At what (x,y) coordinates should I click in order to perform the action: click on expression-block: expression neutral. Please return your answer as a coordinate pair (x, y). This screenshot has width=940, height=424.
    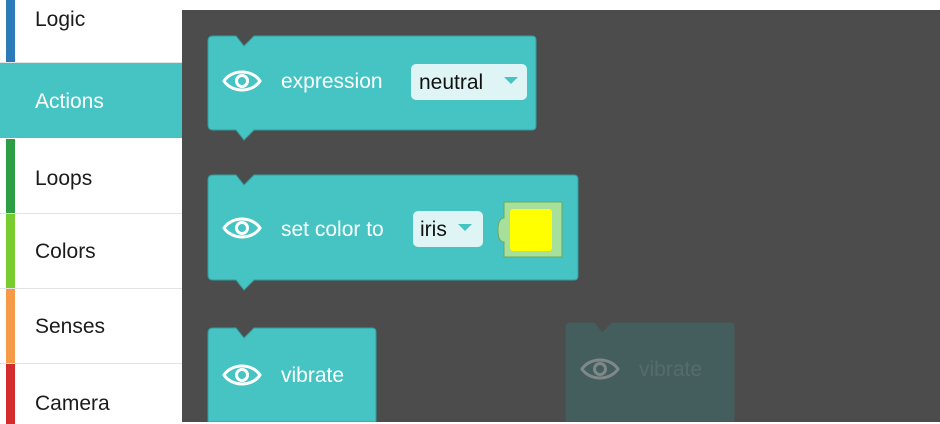
    Looking at the image, I should click on (372, 88).